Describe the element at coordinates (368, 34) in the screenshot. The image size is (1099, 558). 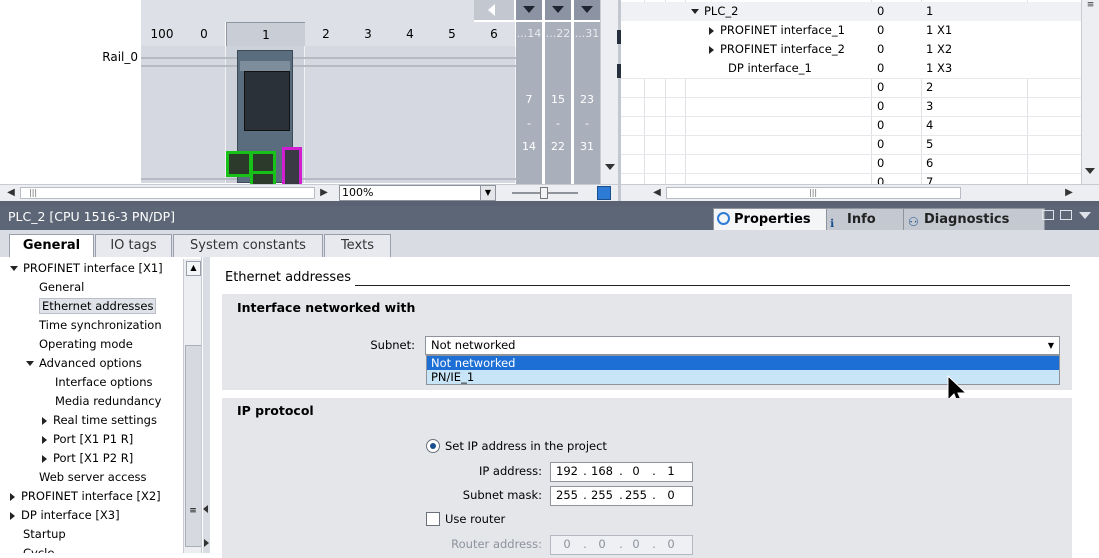
I see `slot-header-3: 3` at that location.